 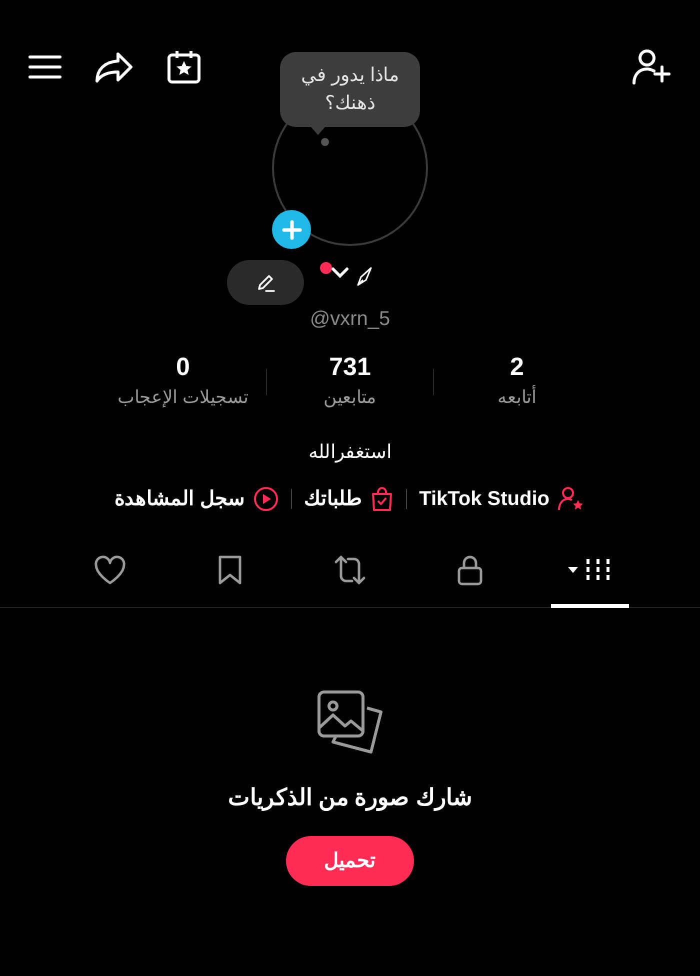 What do you see at coordinates (183, 367) in the screenshot?
I see `stat-value: 0` at bounding box center [183, 367].